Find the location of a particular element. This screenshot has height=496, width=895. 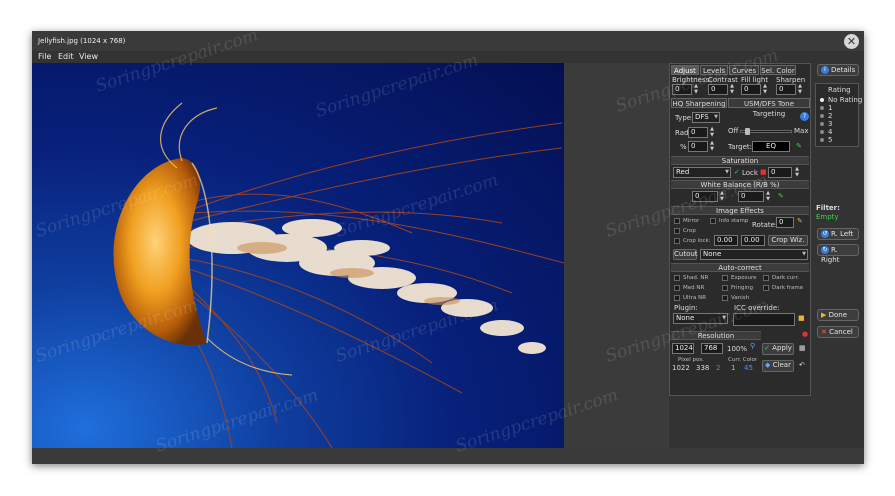

resolution-width-input: 1024 is located at coordinates (683, 348).